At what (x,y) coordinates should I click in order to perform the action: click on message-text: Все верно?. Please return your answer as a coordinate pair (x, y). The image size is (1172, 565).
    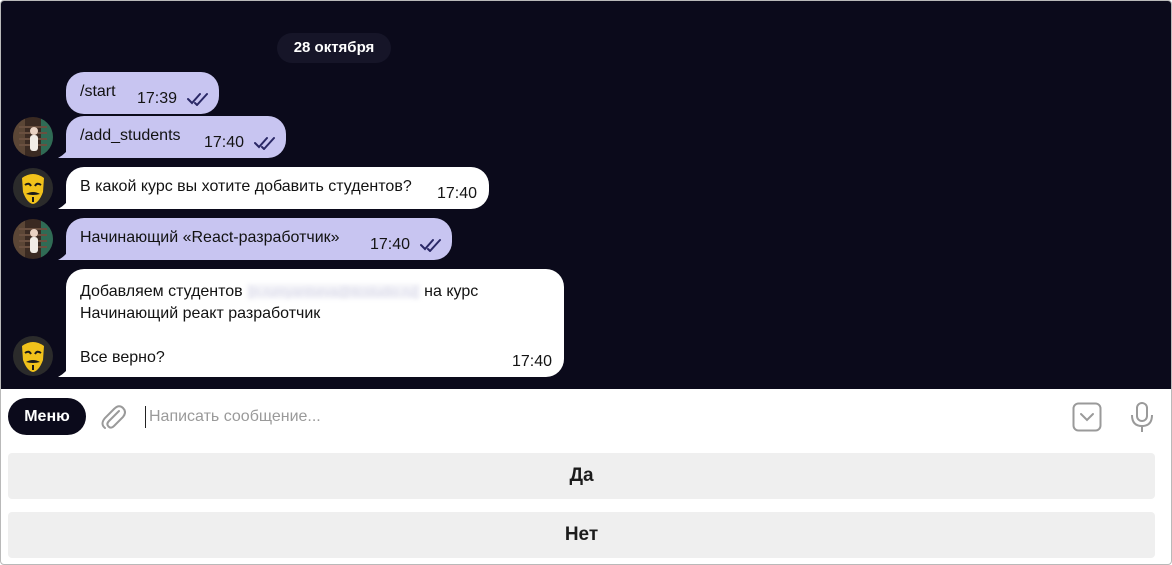
    Looking at the image, I should click on (122, 357).